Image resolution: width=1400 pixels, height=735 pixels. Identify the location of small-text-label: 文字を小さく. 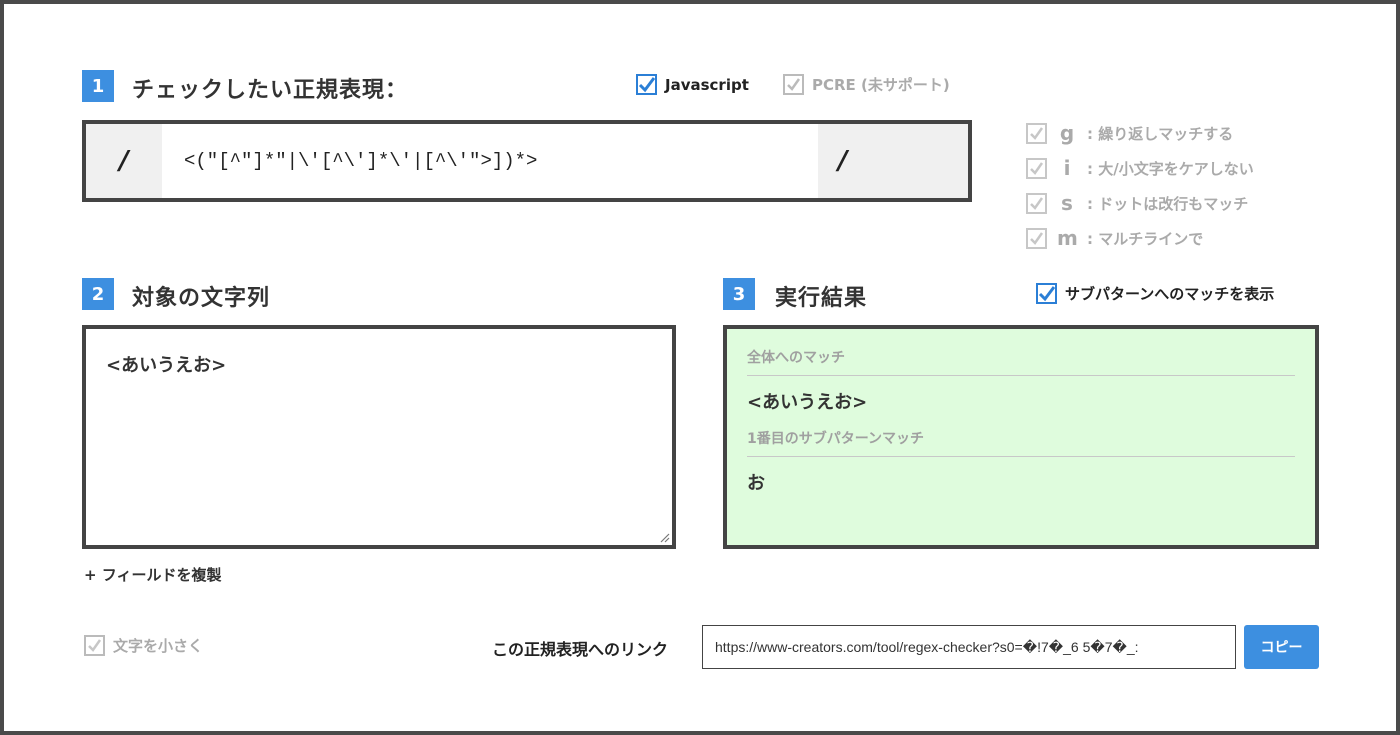
(158, 646).